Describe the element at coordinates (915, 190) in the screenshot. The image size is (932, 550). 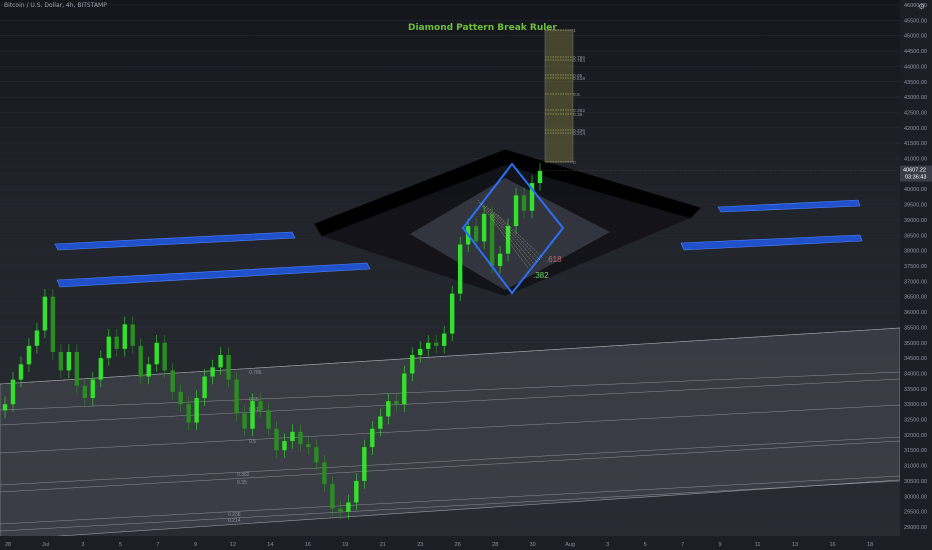
I see `price-tick-label: 40000.00` at that location.